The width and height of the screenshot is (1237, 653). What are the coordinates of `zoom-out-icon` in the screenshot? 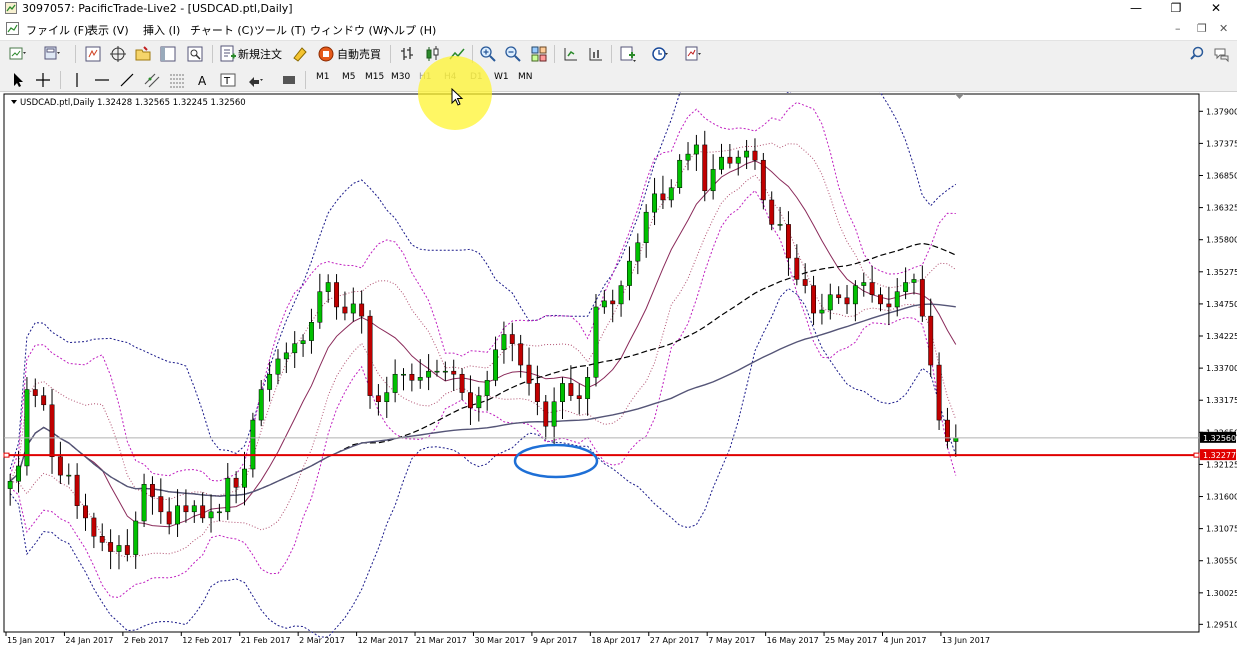 It's located at (513, 54).